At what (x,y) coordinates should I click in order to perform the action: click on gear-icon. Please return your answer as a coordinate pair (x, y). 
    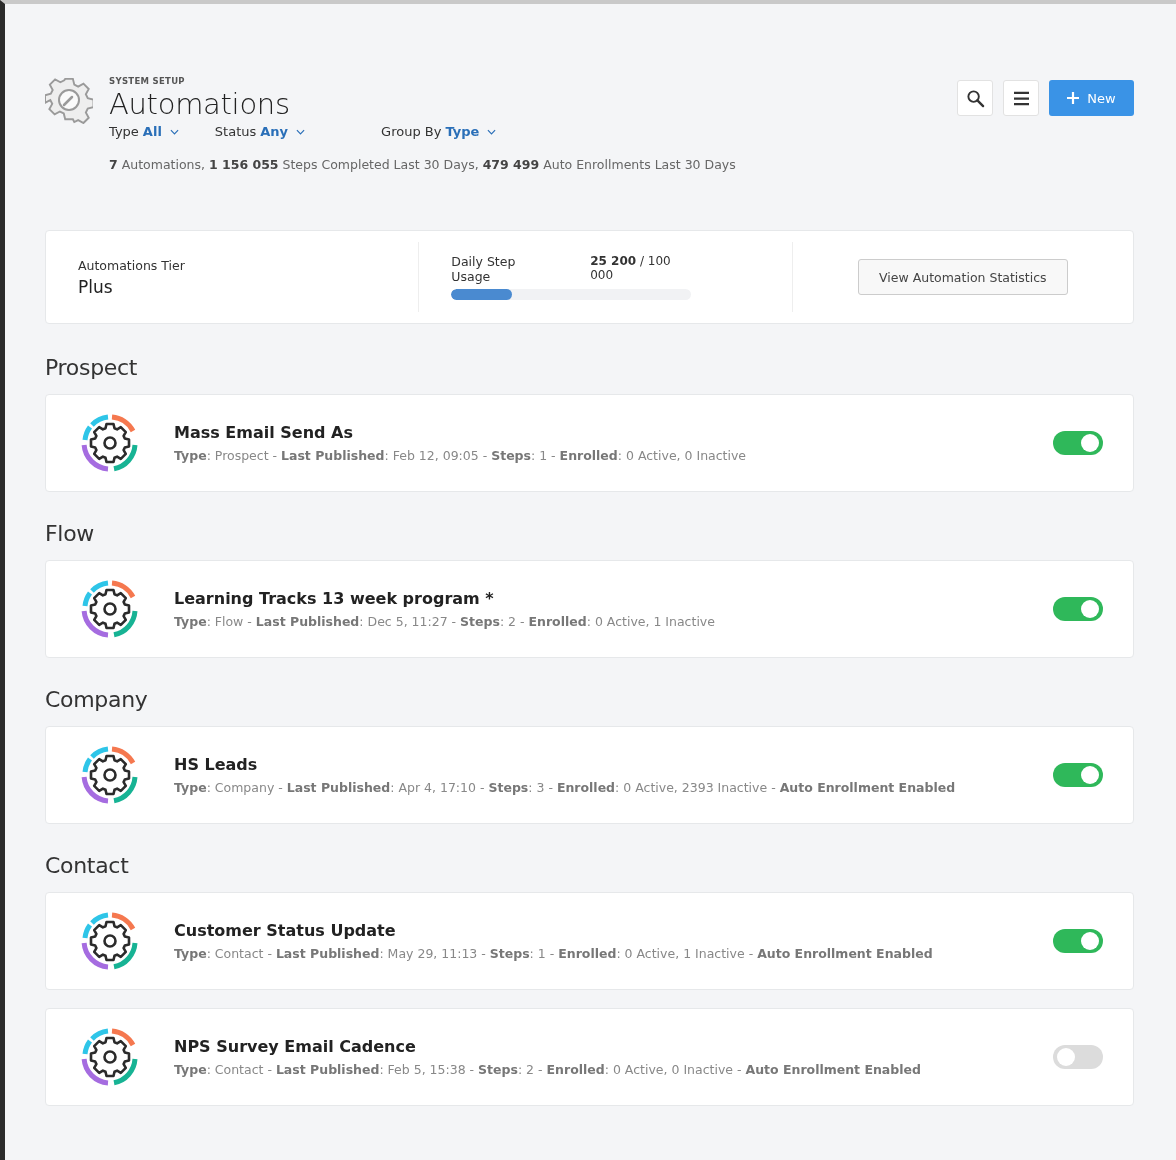
    Looking at the image, I should click on (69, 100).